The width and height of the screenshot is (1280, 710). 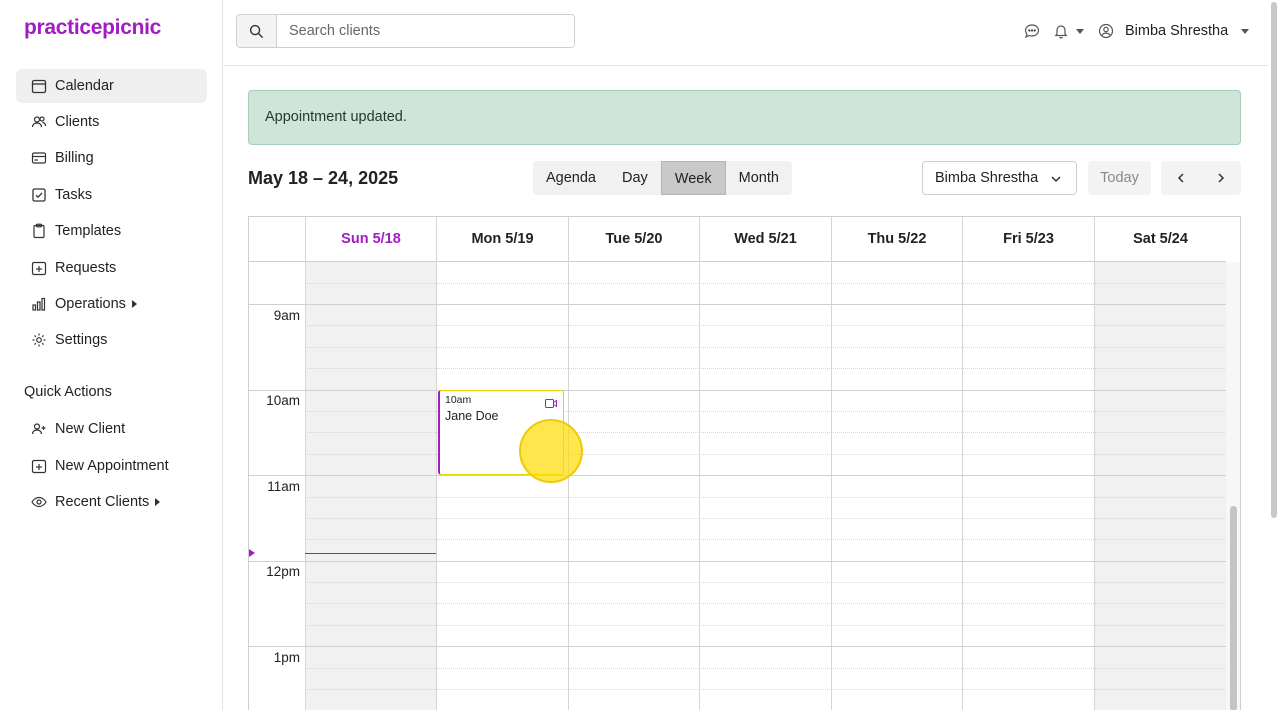 What do you see at coordinates (86, 268) in the screenshot?
I see `sidebar-item-label: Requests` at bounding box center [86, 268].